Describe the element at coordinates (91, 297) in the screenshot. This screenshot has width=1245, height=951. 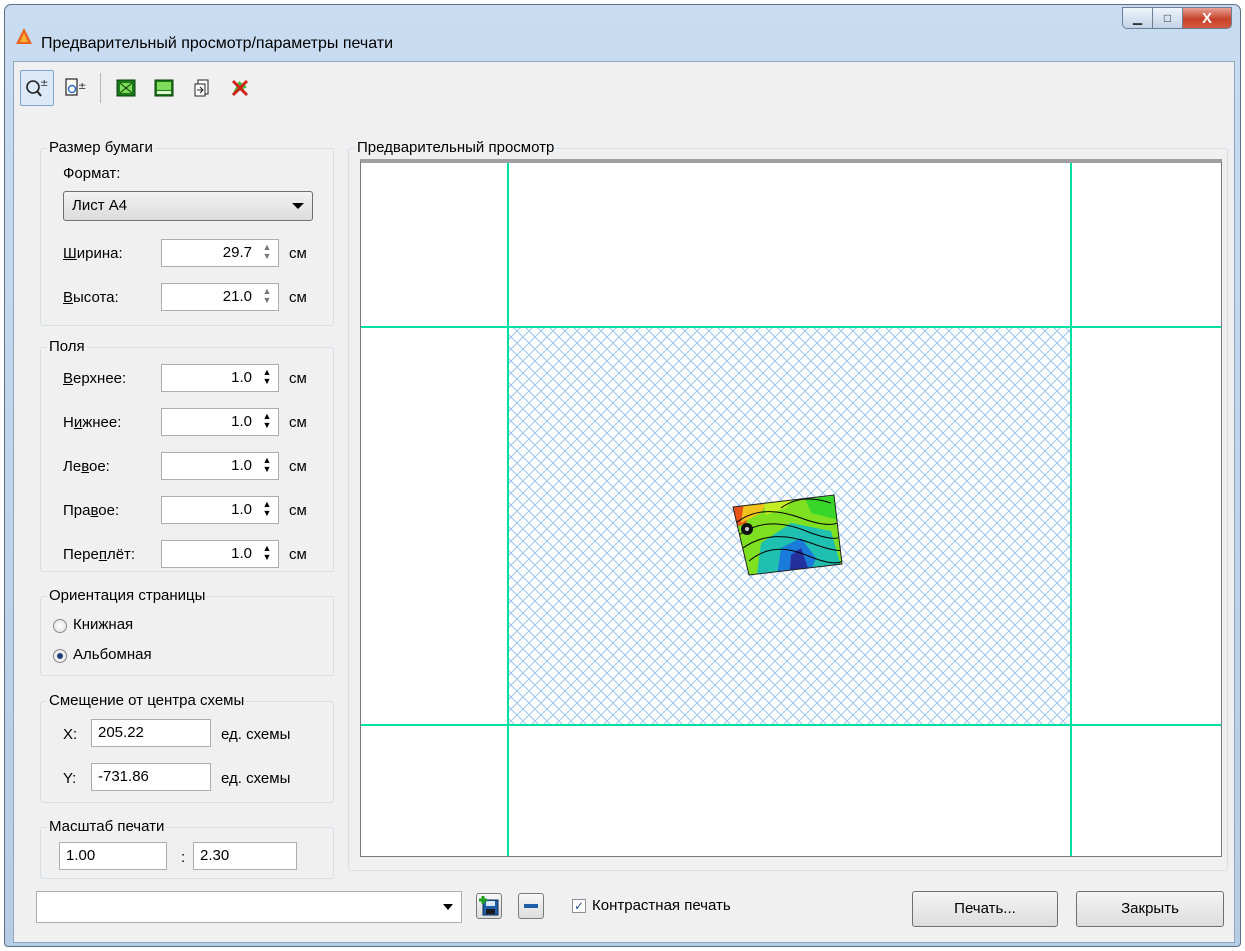
I see `height-label: Высота:` at that location.